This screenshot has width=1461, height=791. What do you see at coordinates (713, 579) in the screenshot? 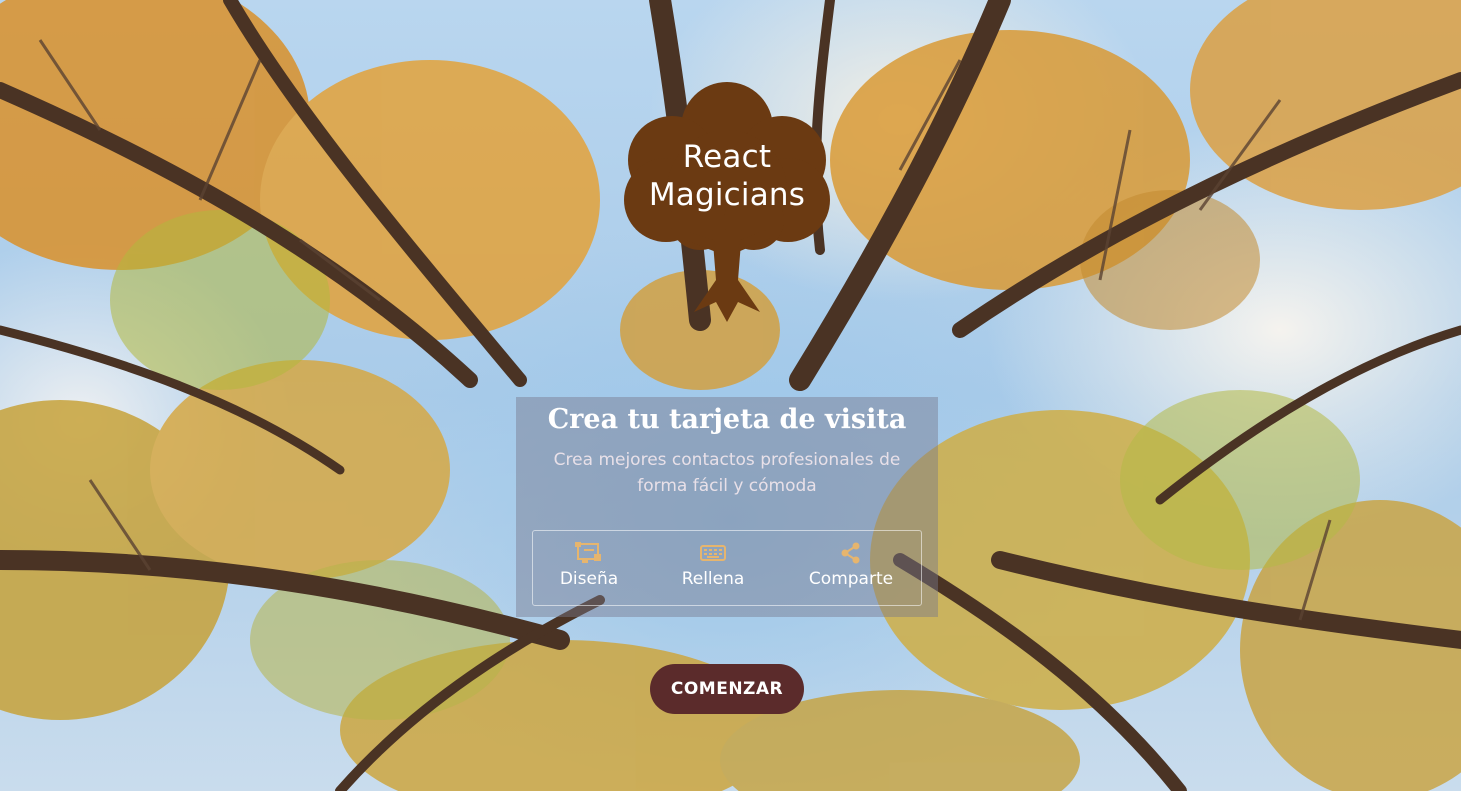
I see `step-label-fill: Rellena` at bounding box center [713, 579].